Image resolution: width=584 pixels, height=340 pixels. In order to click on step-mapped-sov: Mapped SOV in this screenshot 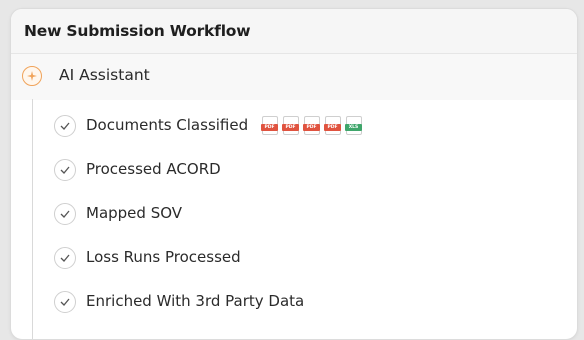, I will do `click(294, 214)`.